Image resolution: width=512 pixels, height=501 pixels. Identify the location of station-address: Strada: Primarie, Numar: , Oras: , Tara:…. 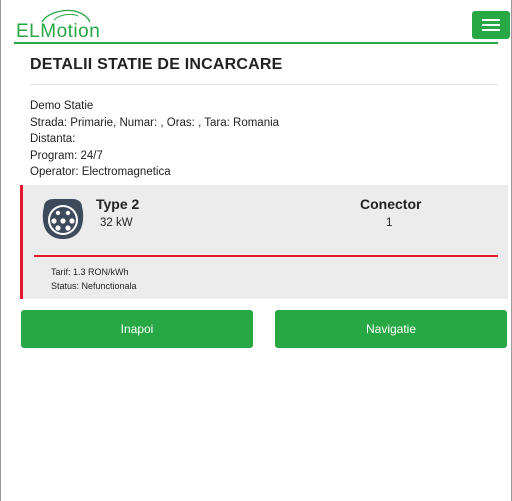
(155, 122).